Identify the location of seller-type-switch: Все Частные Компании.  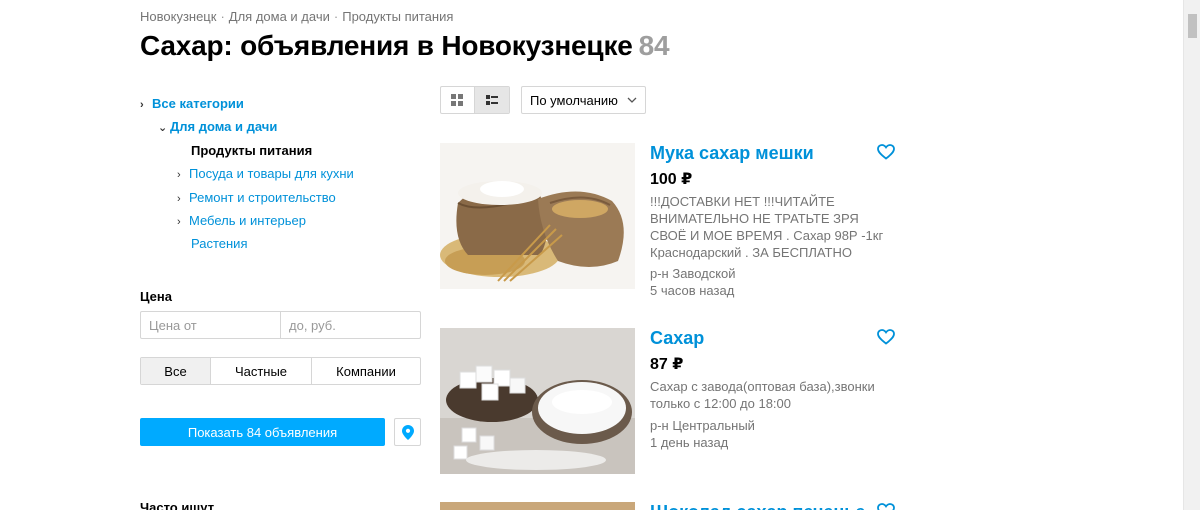
(280, 371).